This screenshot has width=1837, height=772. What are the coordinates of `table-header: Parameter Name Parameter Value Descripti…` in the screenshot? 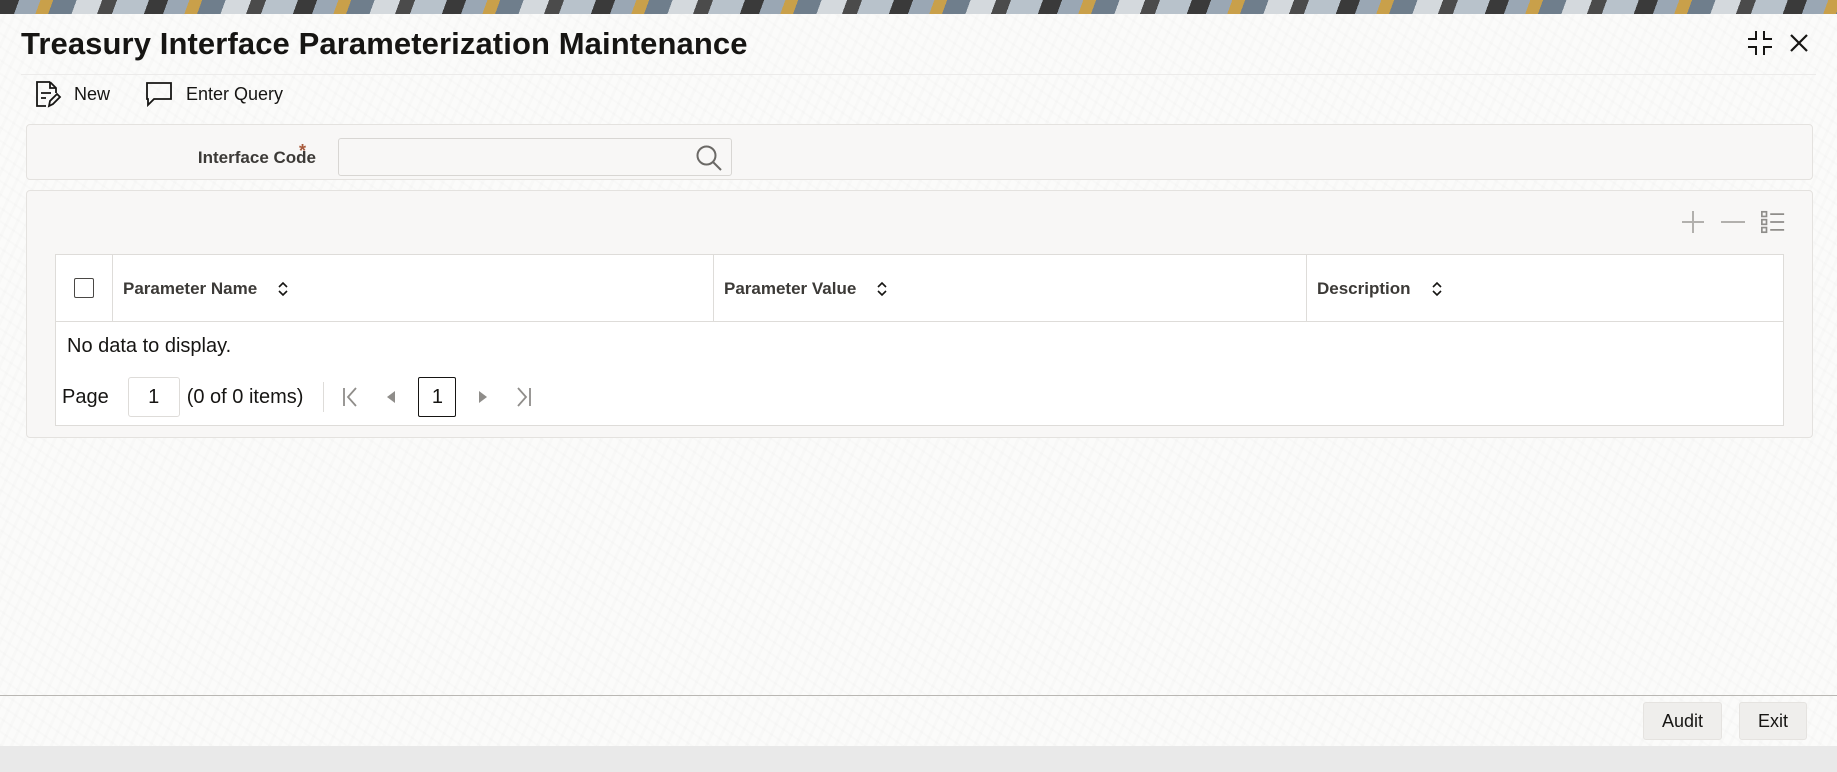 It's located at (919, 288).